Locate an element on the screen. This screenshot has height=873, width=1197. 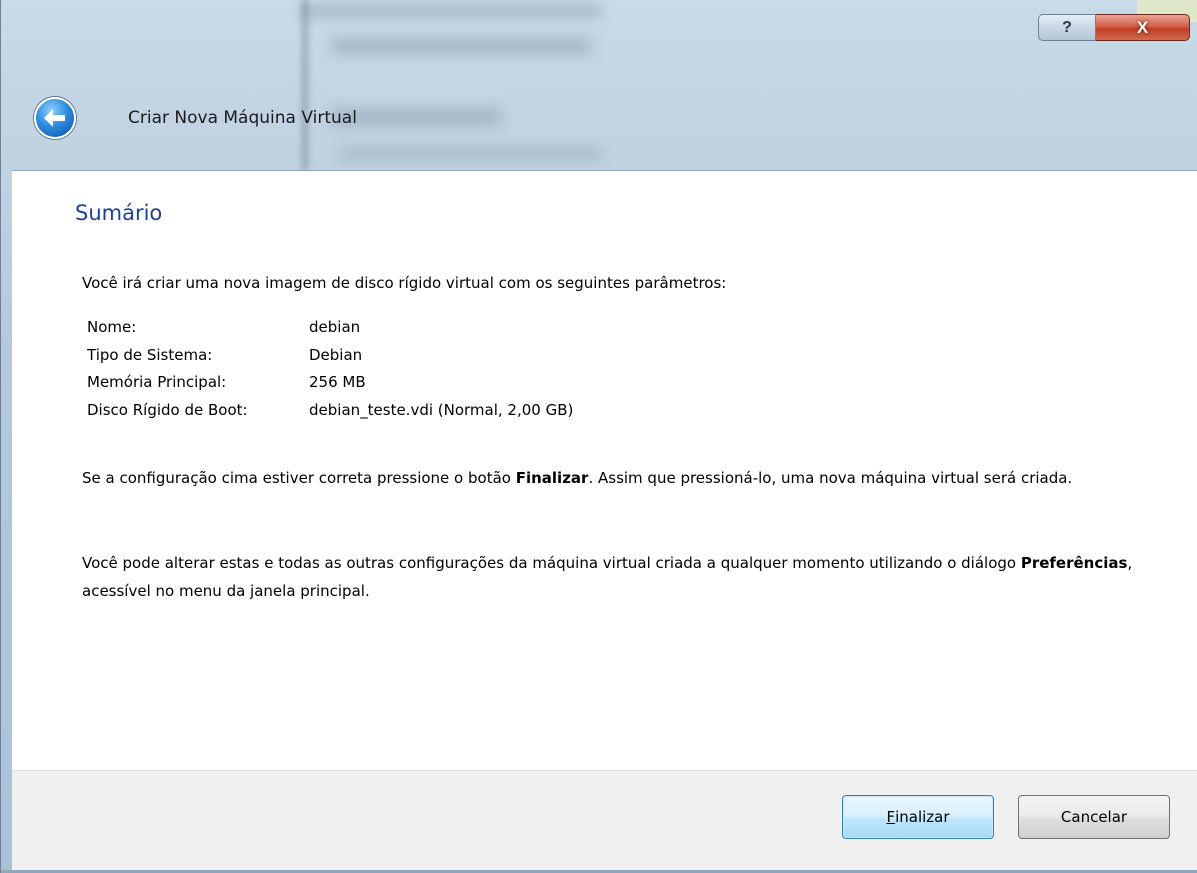
help-button: ? is located at coordinates (1067, 27).